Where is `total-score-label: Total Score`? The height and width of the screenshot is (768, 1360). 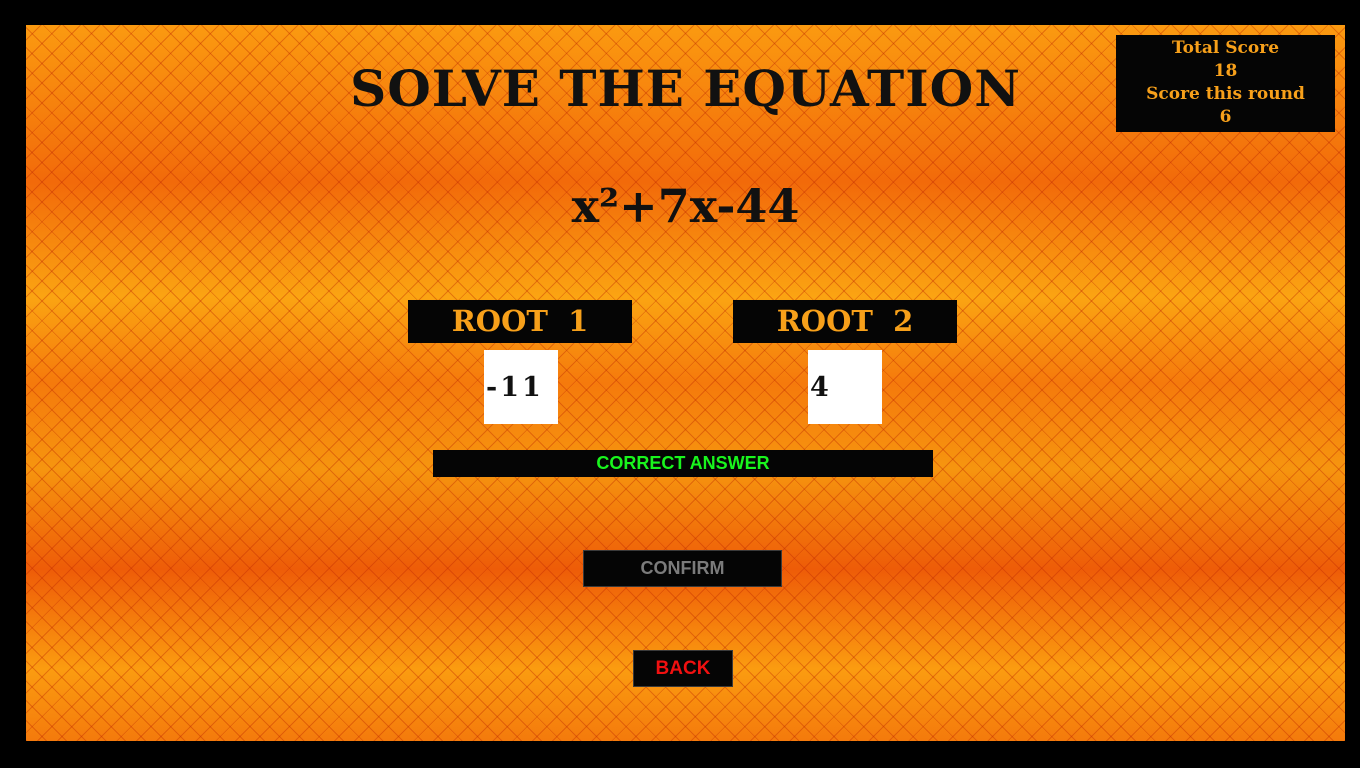
total-score-label: Total Score is located at coordinates (1225, 48).